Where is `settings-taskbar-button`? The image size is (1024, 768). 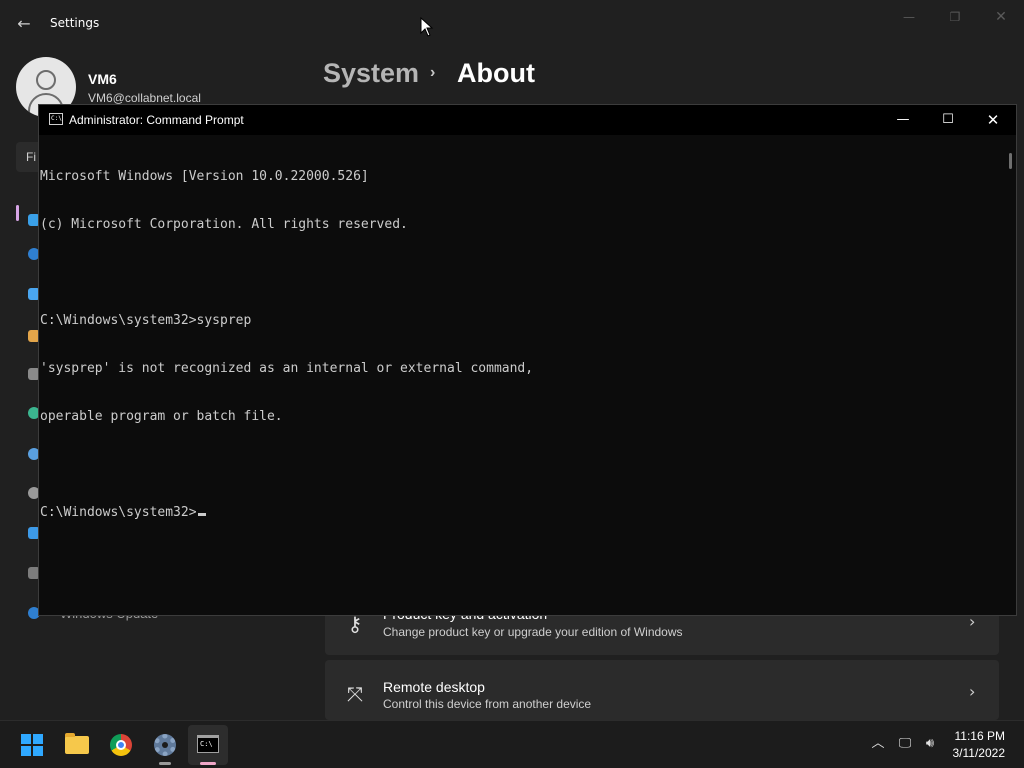 settings-taskbar-button is located at coordinates (165, 745).